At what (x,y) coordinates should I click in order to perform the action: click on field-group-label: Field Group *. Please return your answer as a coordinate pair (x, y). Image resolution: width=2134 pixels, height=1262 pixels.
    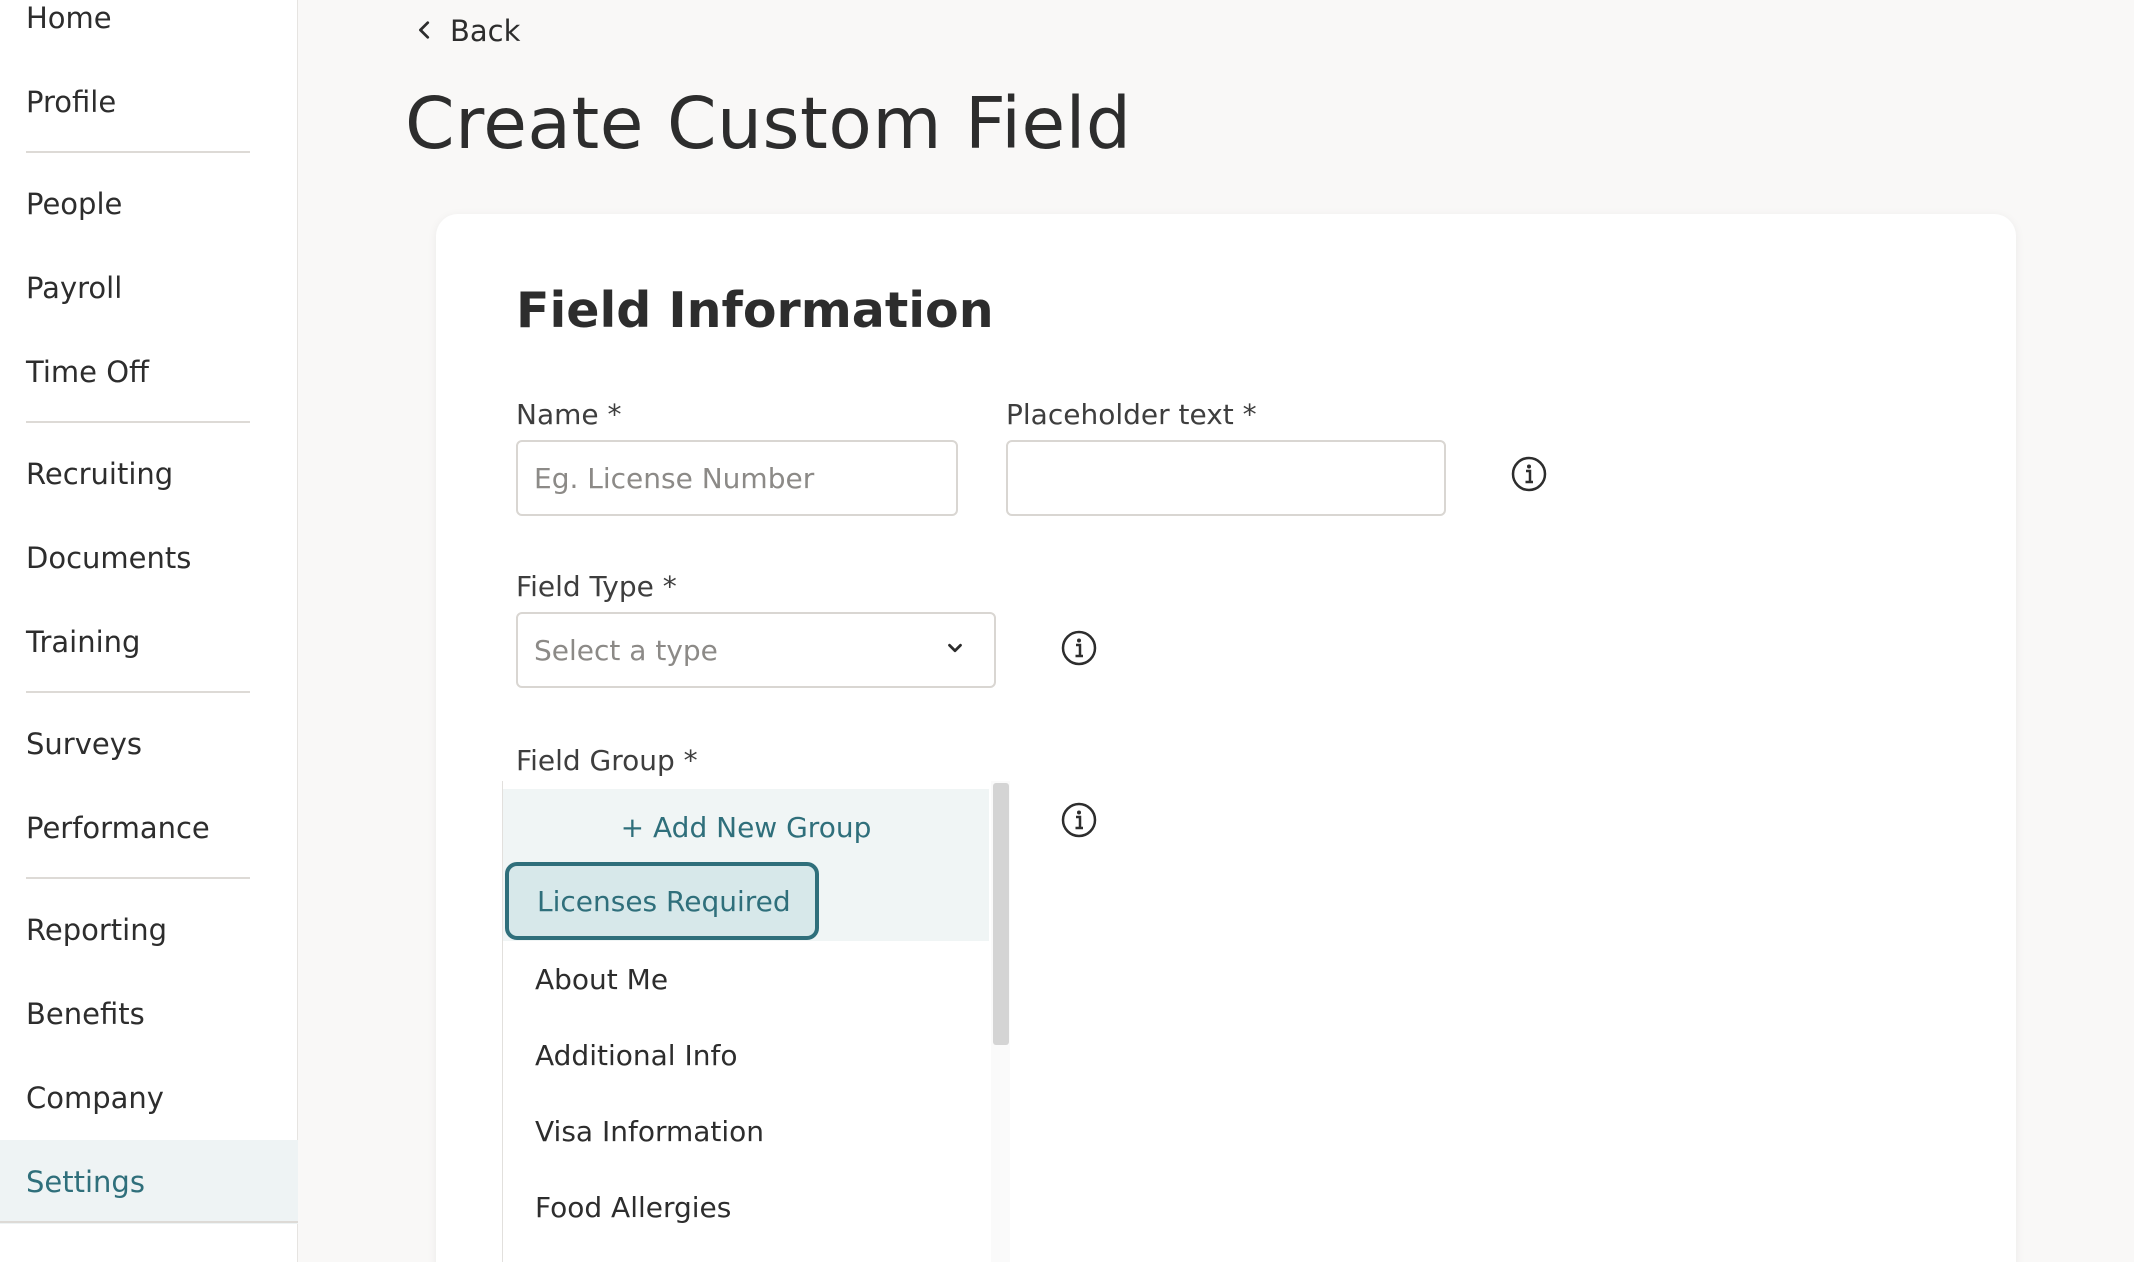
    Looking at the image, I should click on (607, 760).